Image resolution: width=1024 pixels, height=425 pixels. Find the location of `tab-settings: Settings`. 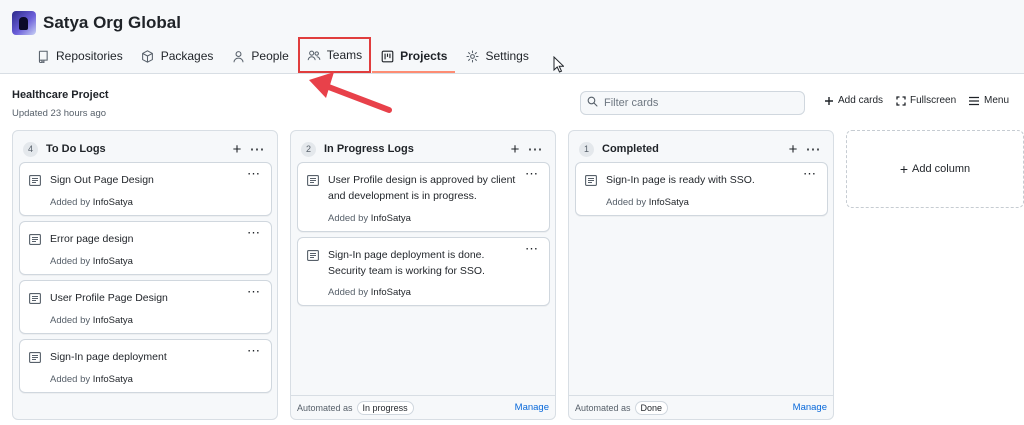

tab-settings: Settings is located at coordinates (496, 56).